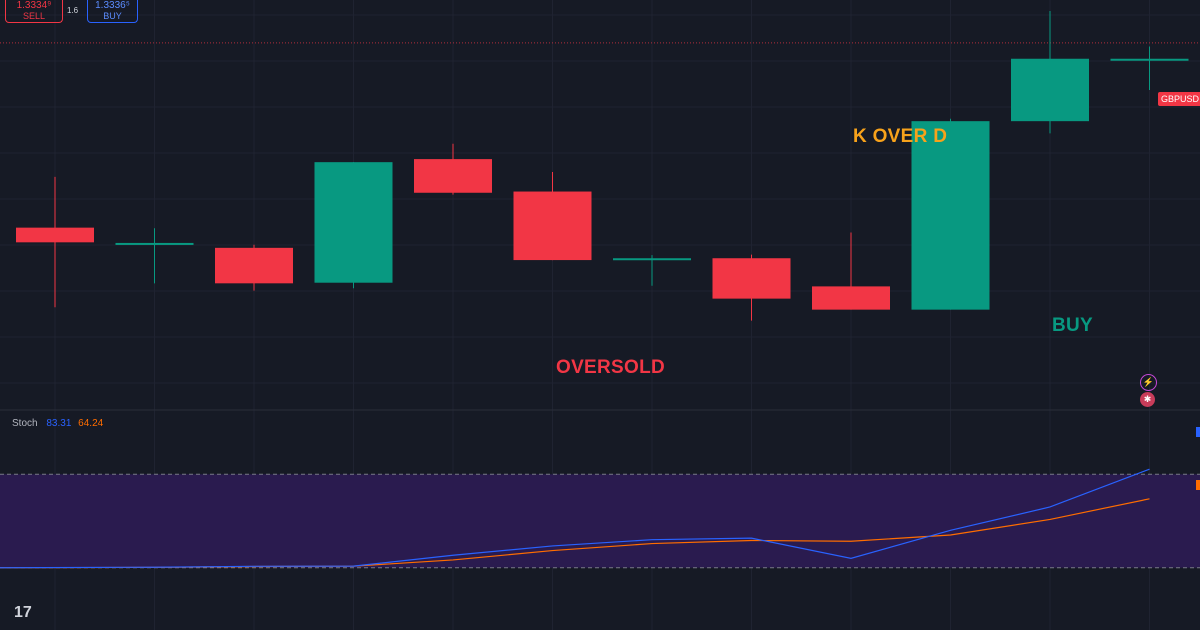  I want to click on annotation-oversold: OVERSOLD, so click(611, 367).